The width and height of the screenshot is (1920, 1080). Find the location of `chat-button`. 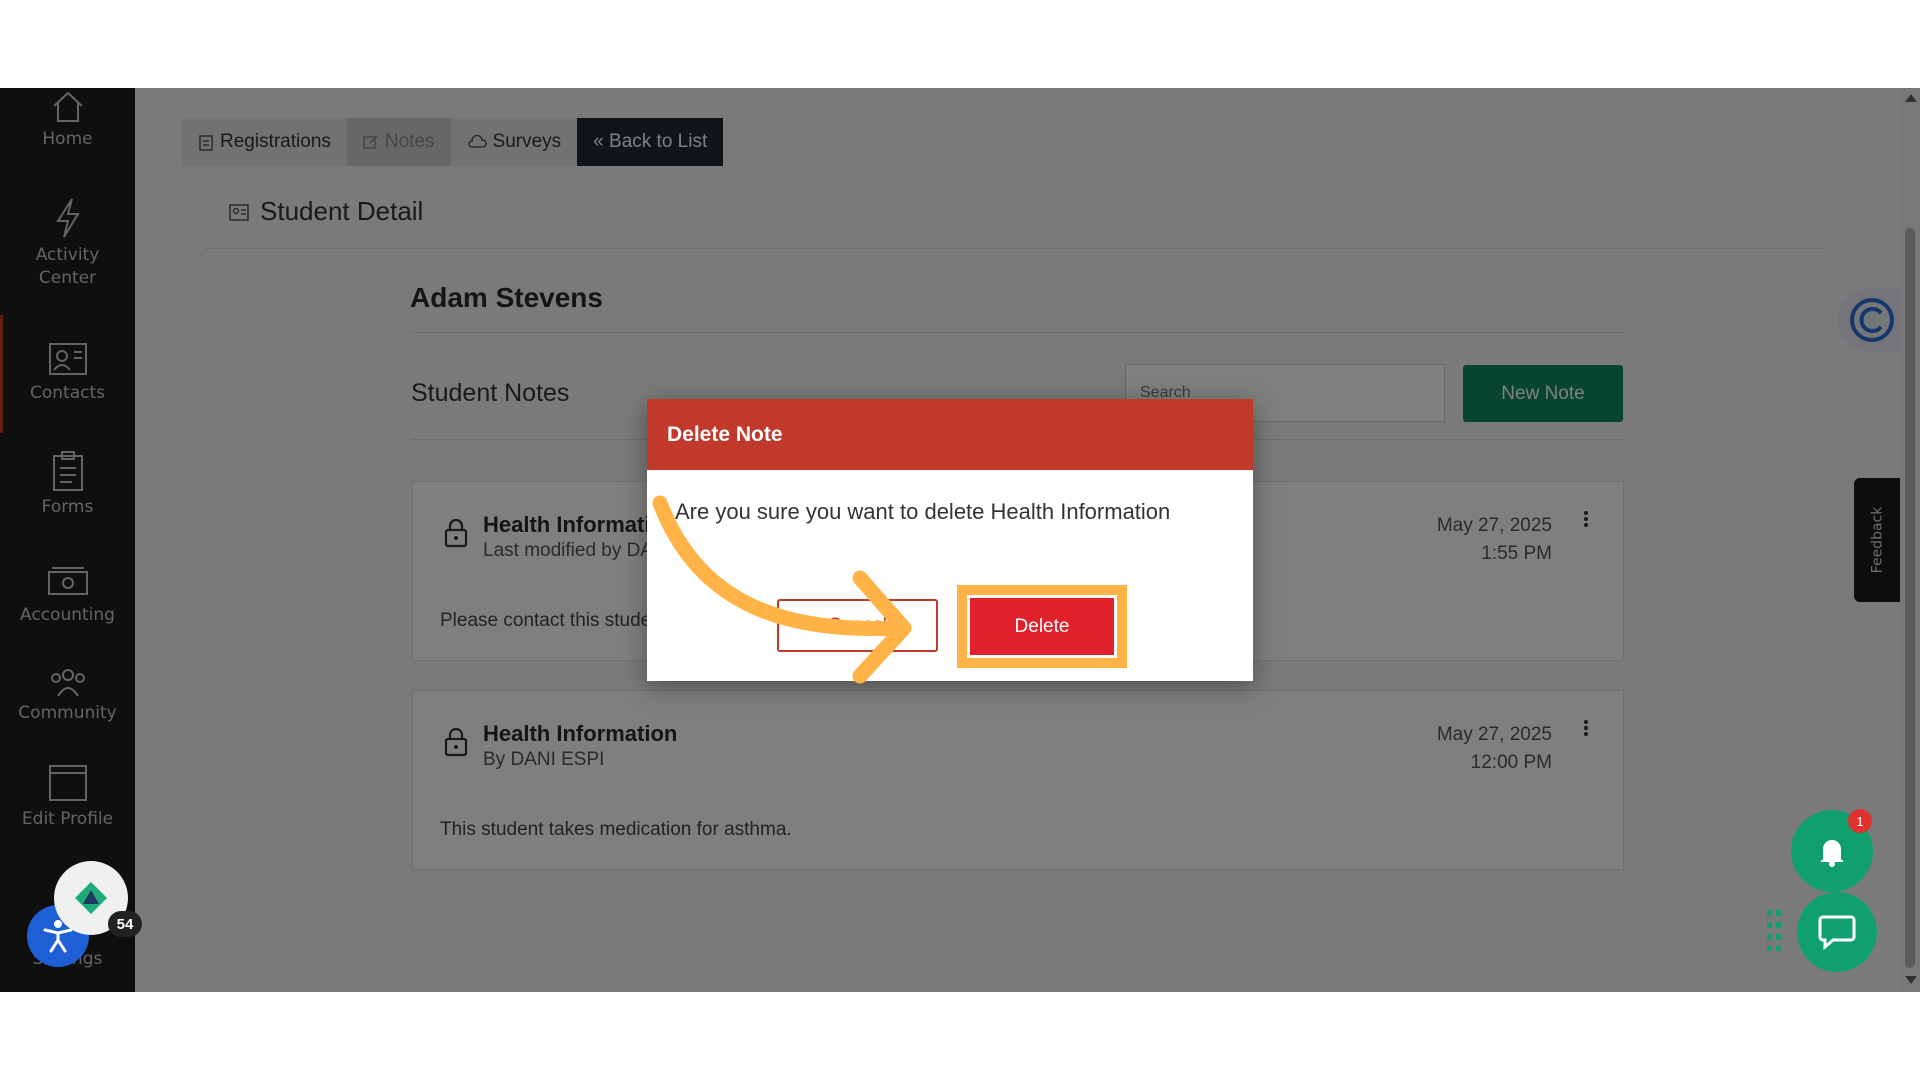

chat-button is located at coordinates (1837, 932).